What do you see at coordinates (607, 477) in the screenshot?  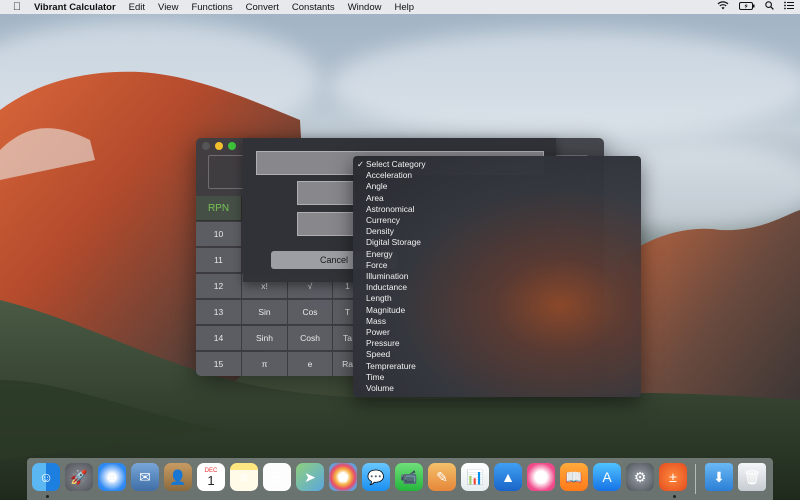 I see `app-store-icon: A` at bounding box center [607, 477].